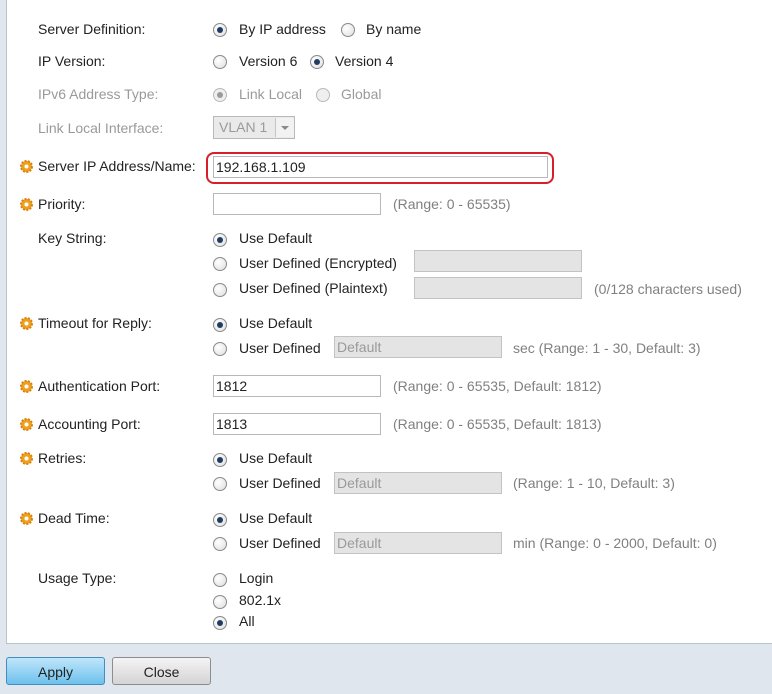 Image resolution: width=772 pixels, height=694 pixels. Describe the element at coordinates (280, 543) in the screenshot. I see `dead-time-user-defined-label: User Defined` at that location.